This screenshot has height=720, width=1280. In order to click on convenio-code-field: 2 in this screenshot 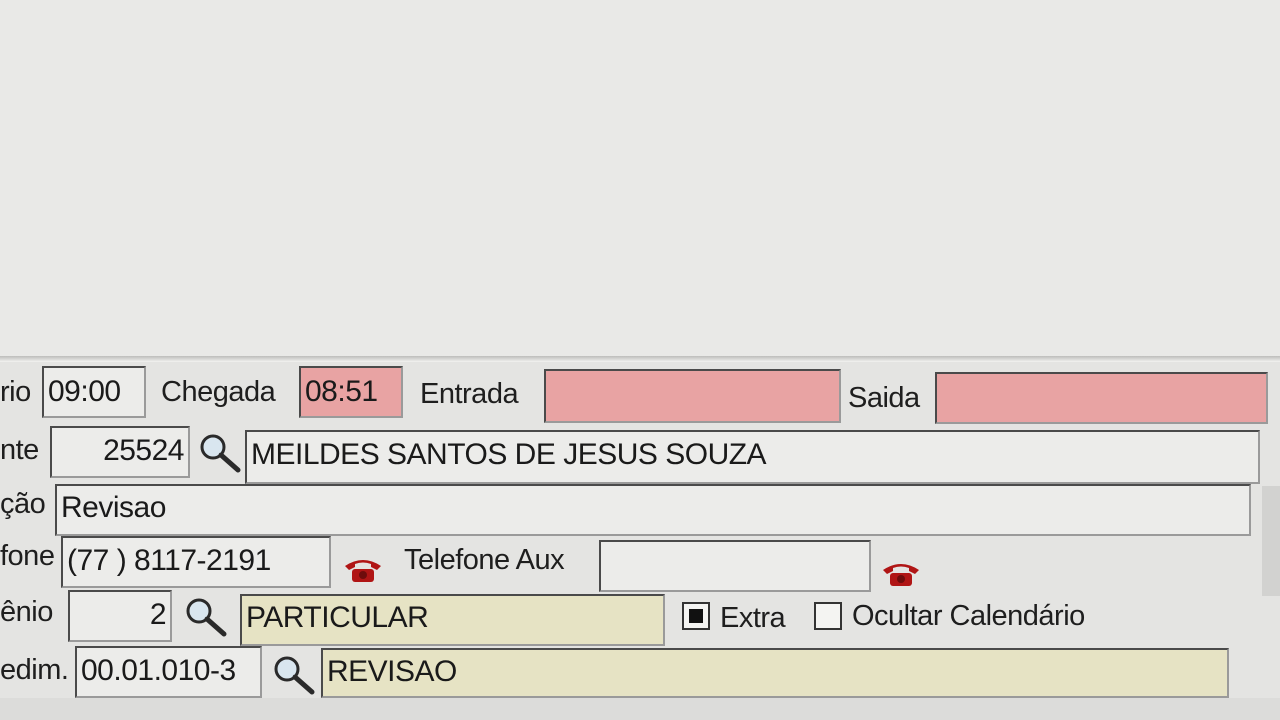, I will do `click(120, 616)`.